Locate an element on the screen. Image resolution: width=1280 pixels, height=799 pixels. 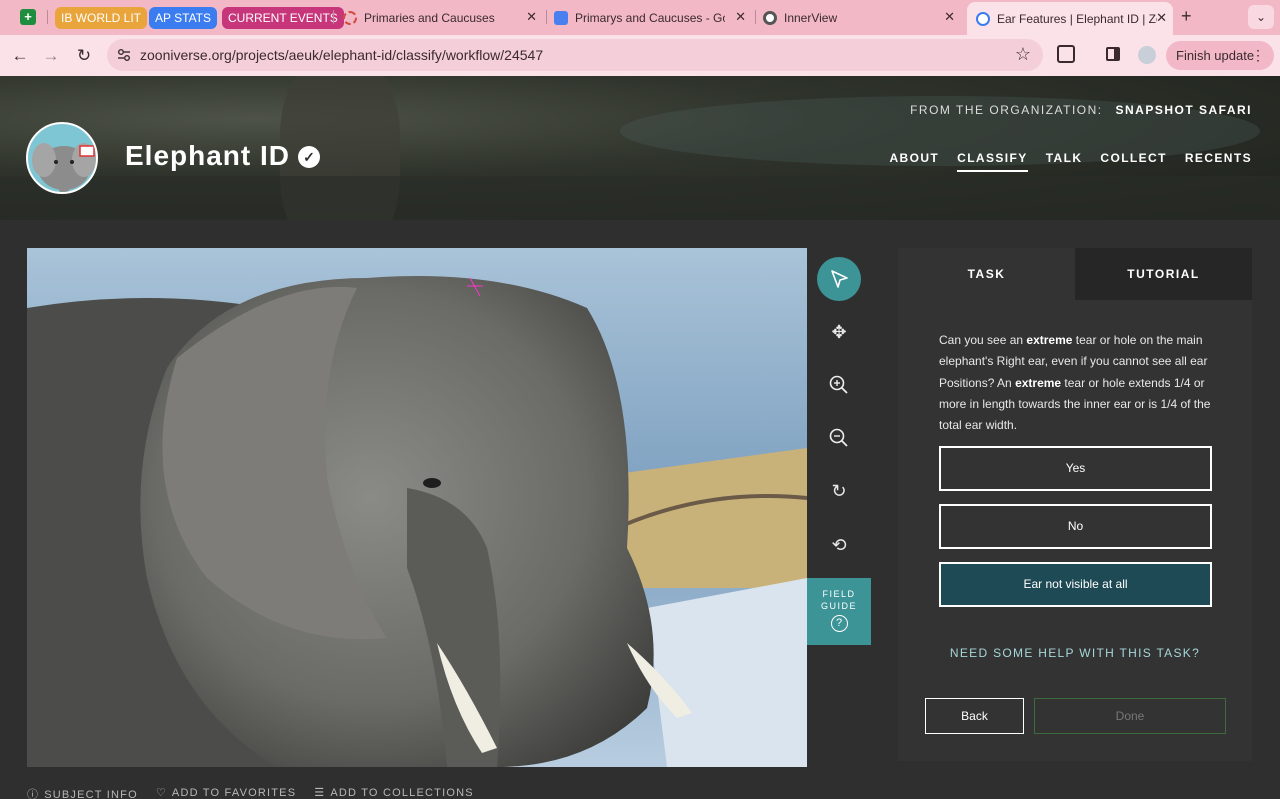
organization-link: SNAPSHOT SAFARI is located at coordinates (1183, 110).